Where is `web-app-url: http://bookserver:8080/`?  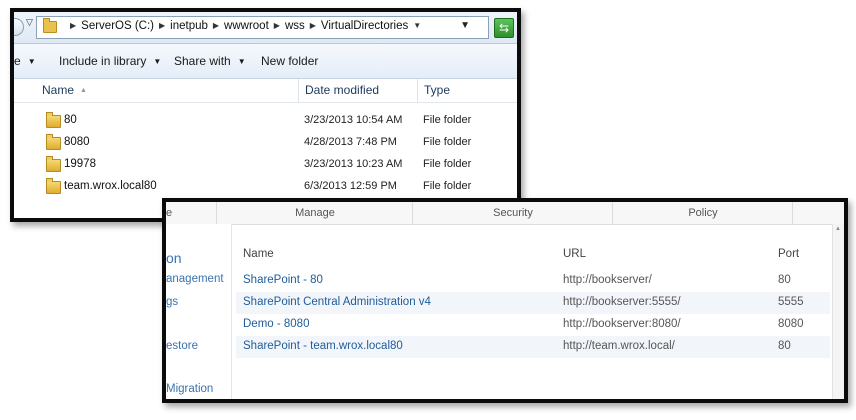
web-app-url: http://bookserver:8080/ is located at coordinates (622, 324).